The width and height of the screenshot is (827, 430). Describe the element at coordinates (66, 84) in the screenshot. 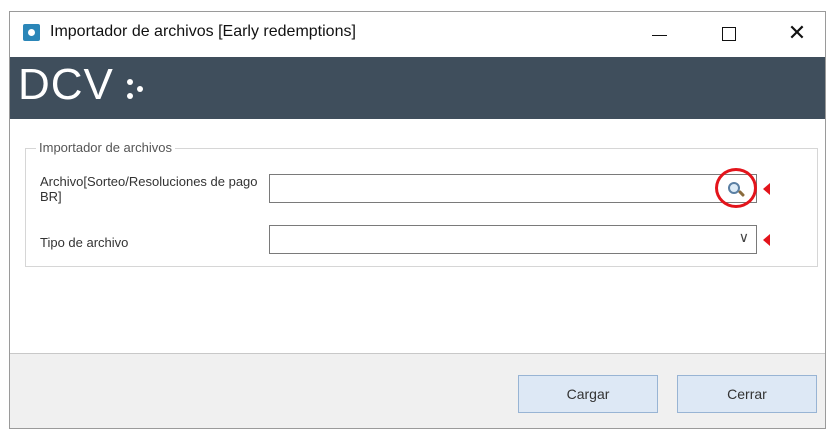

I see `dcv-logo: DCV` at that location.